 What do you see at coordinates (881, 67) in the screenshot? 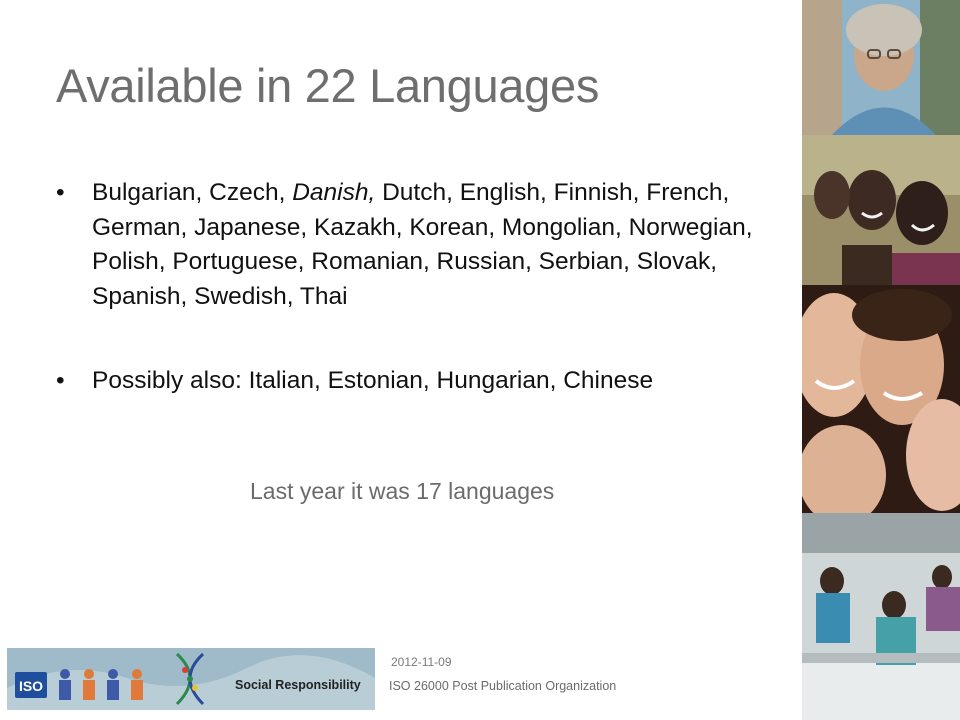
I see `photo-older-woman` at bounding box center [881, 67].